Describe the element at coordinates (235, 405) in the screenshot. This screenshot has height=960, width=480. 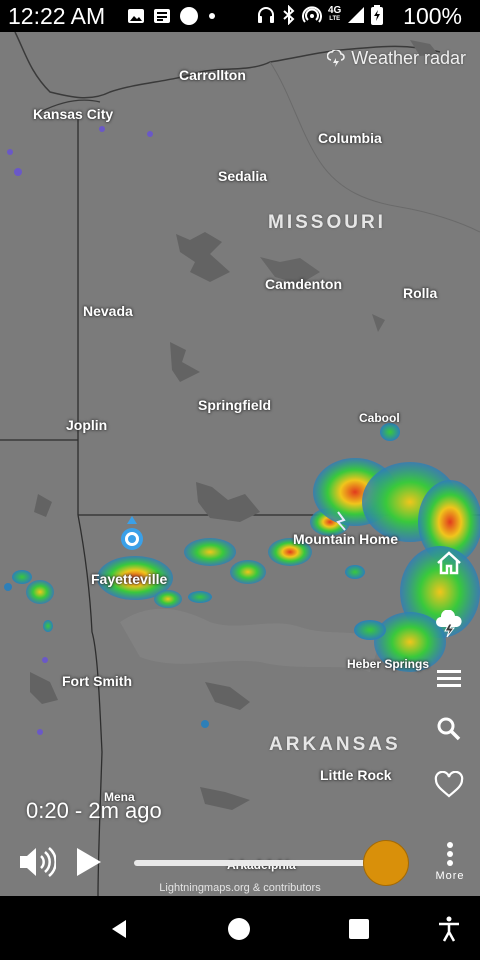
I see `city-springfield: Springfield` at that location.